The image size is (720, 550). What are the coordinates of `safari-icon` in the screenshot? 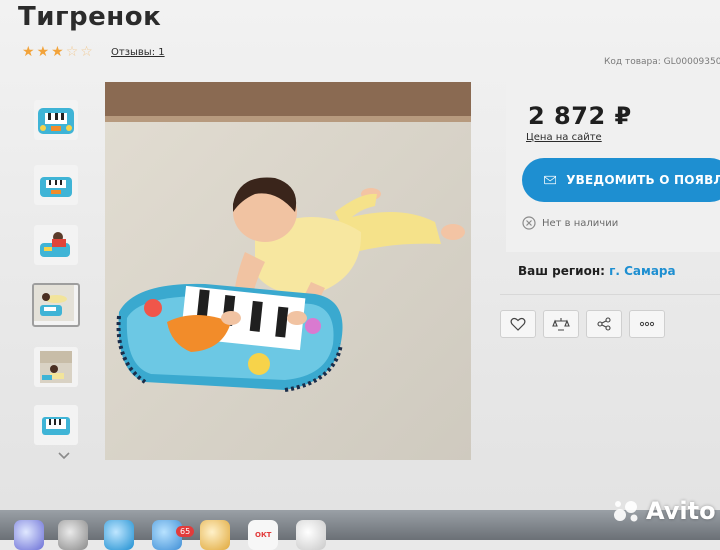 It's located at (119, 535).